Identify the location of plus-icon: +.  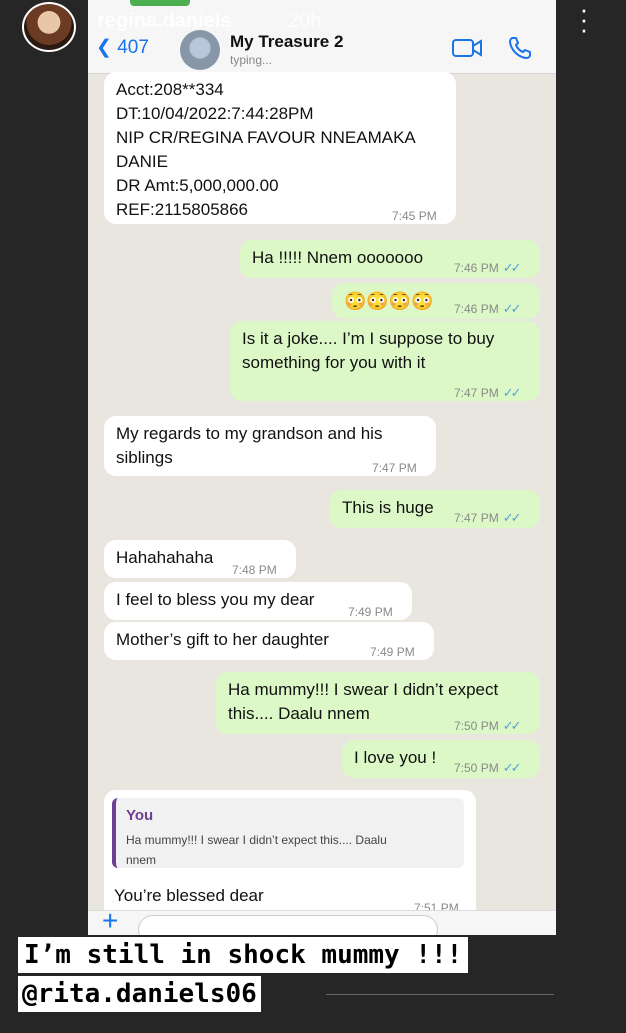
(110, 920).